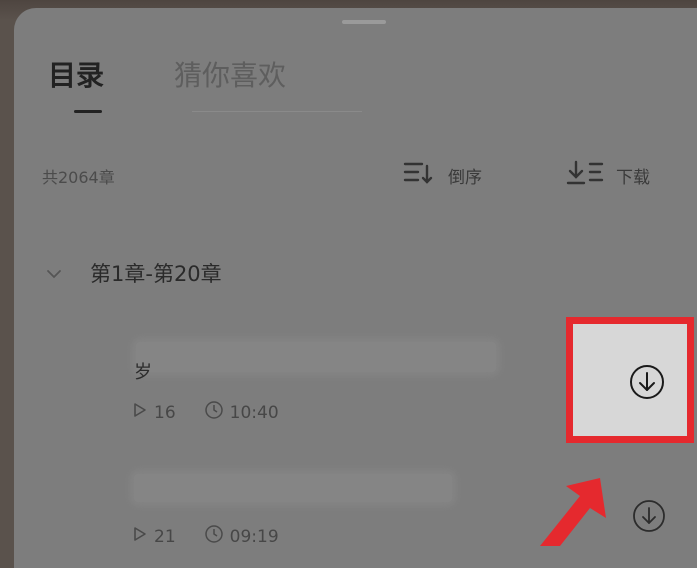 Image resolution: width=697 pixels, height=568 pixels. Describe the element at coordinates (165, 412) in the screenshot. I see `play-count: 16` at that location.